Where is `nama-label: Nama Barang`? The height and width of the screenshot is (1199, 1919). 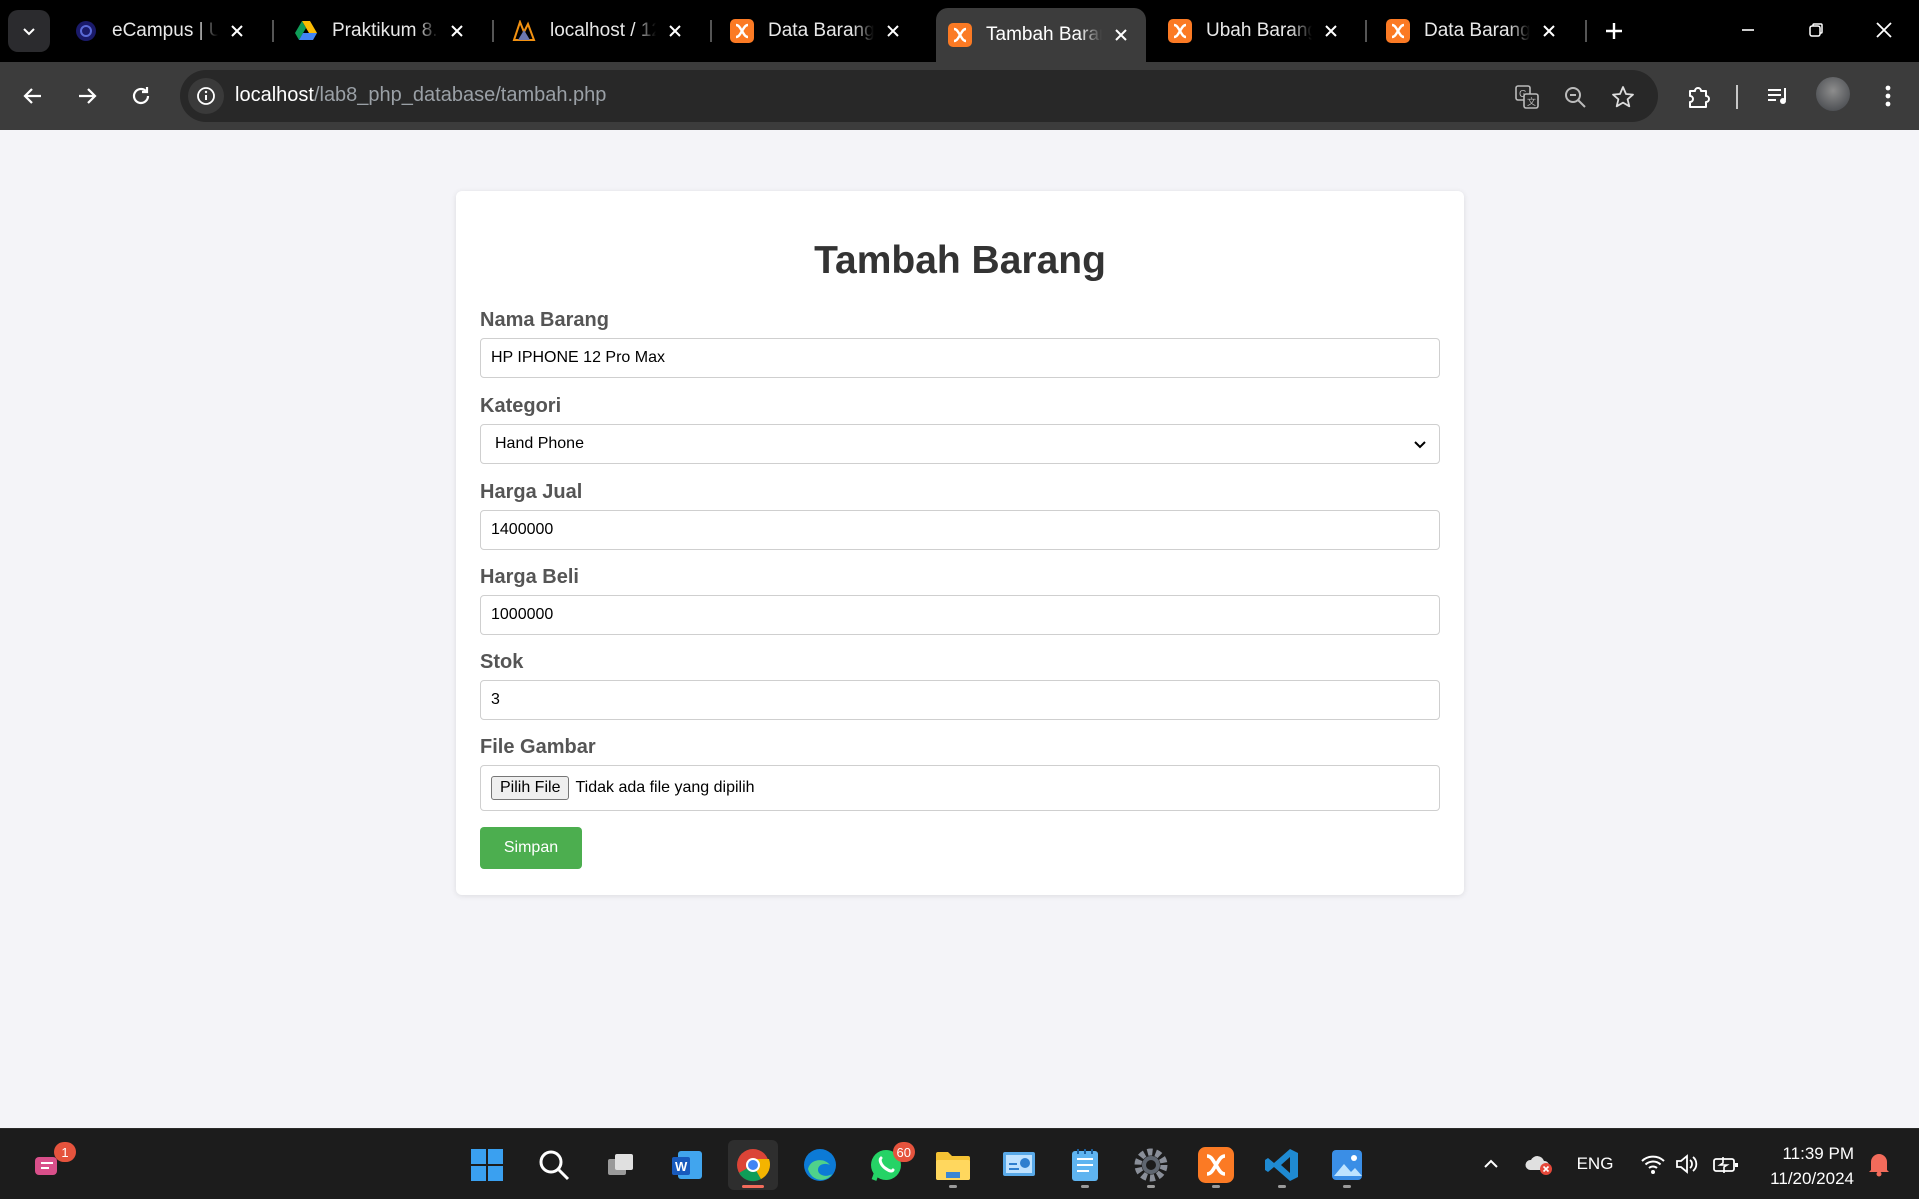 nama-label: Nama Barang is located at coordinates (544, 320).